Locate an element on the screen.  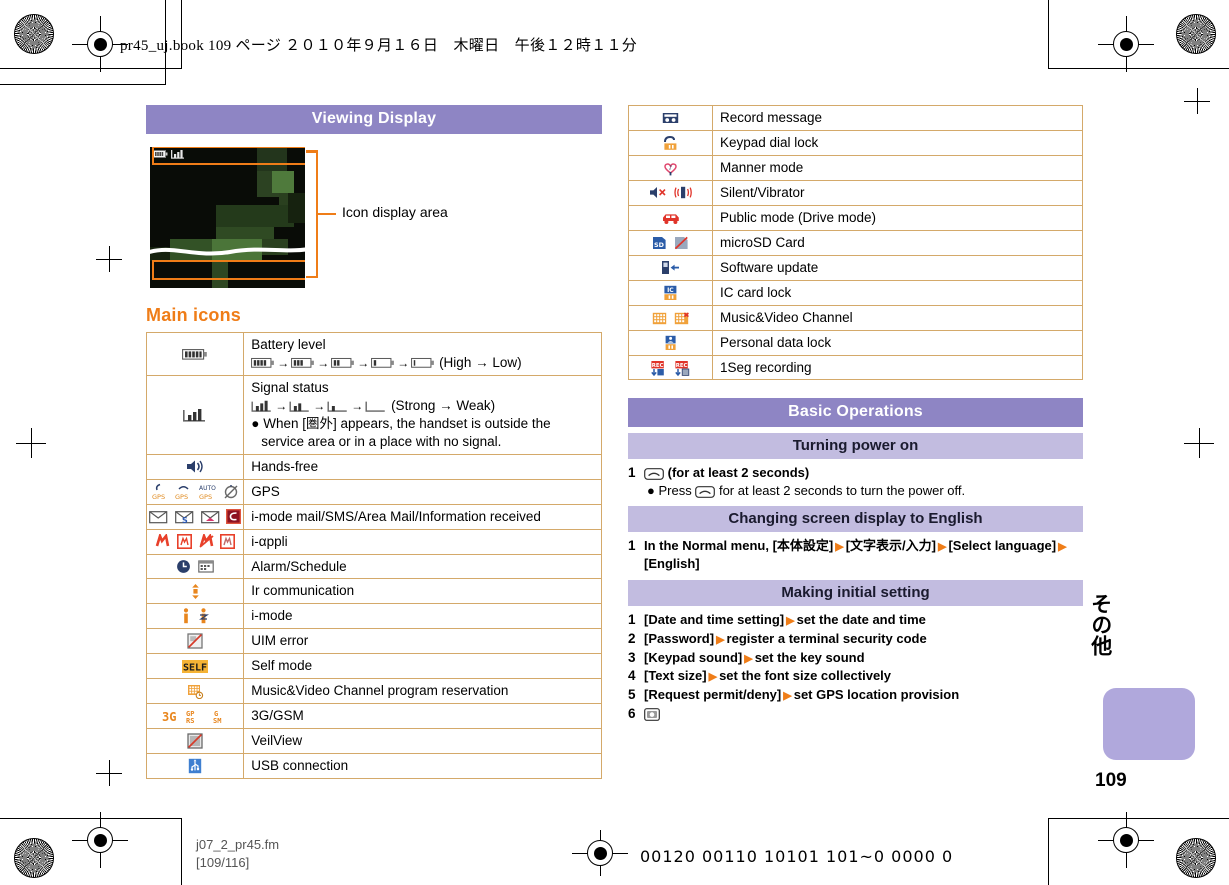
registration-crosshair-bottom-left is located at coordinates (100, 840).